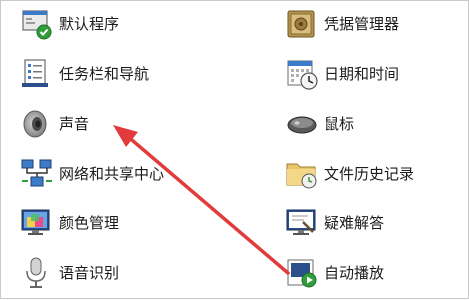 This screenshot has height=300, width=469. I want to click on item-label: 自动播放, so click(354, 273).